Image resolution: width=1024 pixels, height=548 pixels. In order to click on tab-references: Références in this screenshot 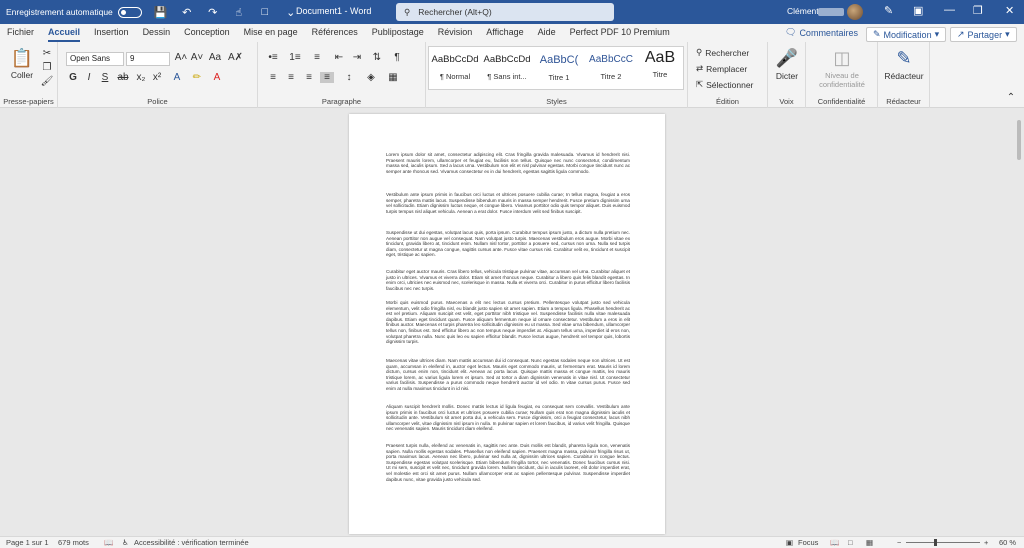, I will do `click(335, 33)`.